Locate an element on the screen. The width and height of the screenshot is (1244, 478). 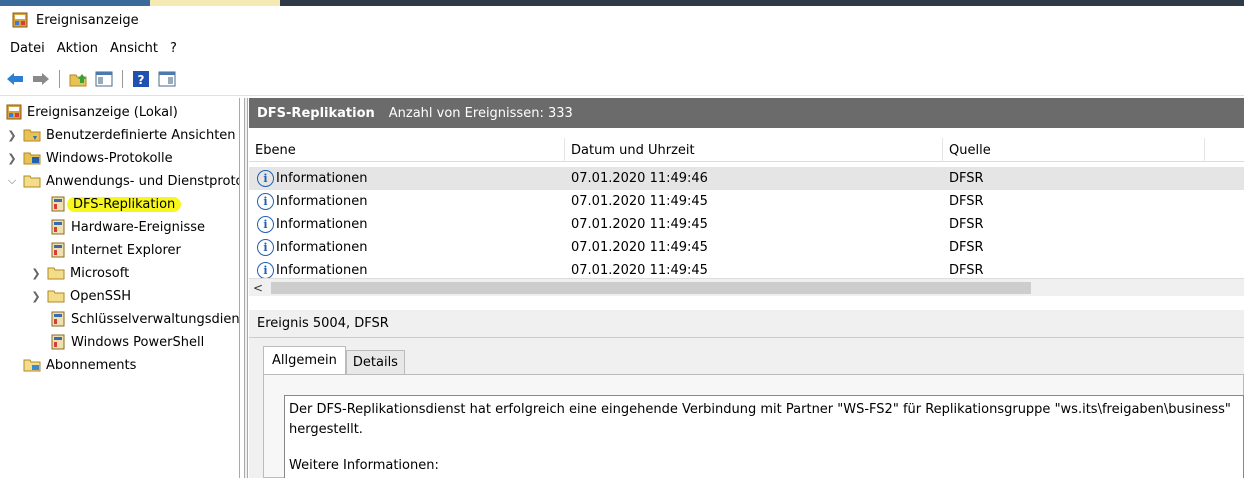
window-title: Ereignisanzeige is located at coordinates (87, 20).